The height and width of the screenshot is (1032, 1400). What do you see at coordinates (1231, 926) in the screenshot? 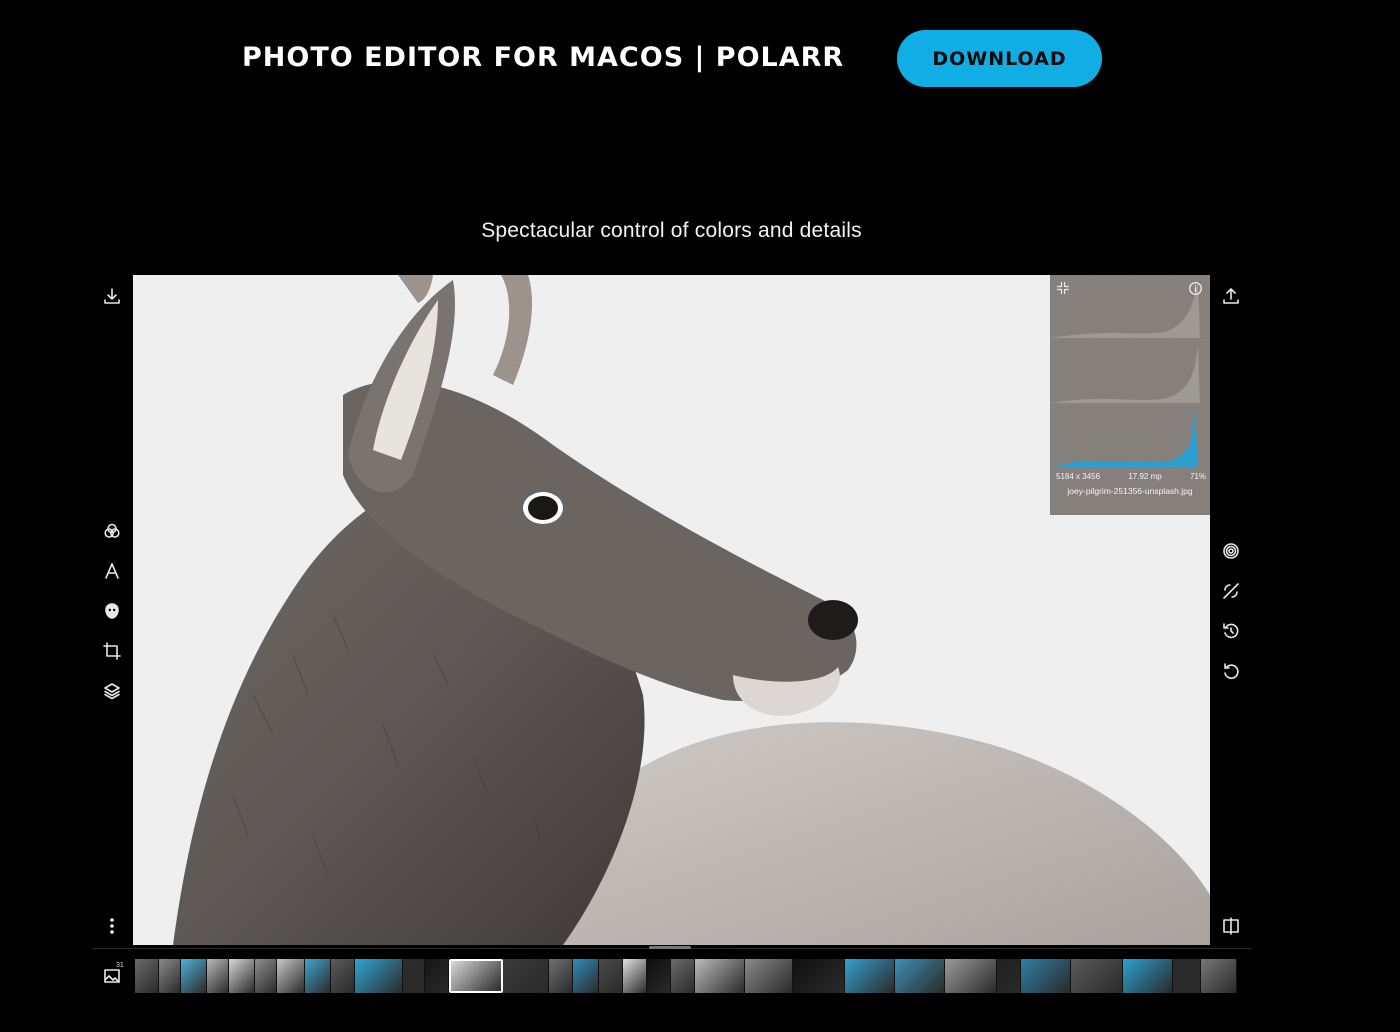
I see `split-view-icon` at bounding box center [1231, 926].